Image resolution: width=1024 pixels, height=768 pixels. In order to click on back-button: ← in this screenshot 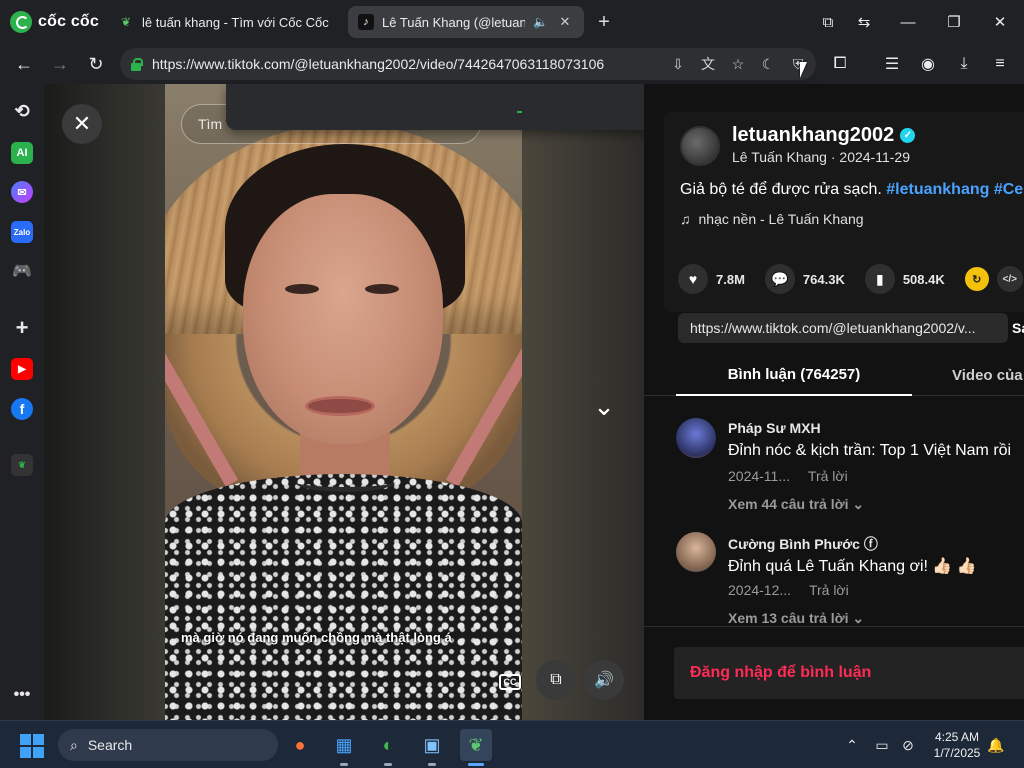, I will do `click(24, 64)`.